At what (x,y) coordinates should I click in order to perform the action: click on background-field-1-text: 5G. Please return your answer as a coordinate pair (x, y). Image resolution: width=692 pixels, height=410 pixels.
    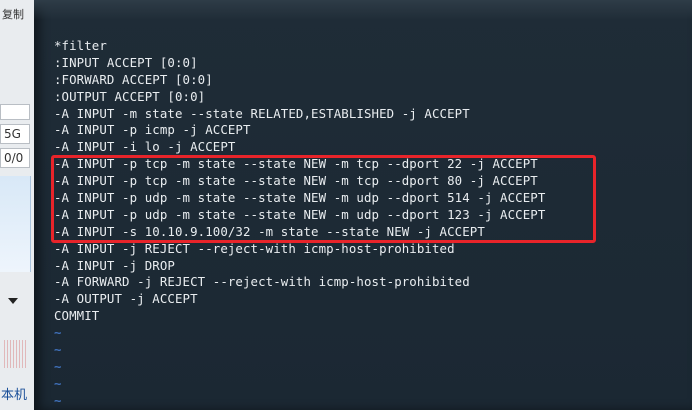
    Looking at the image, I should click on (12, 134).